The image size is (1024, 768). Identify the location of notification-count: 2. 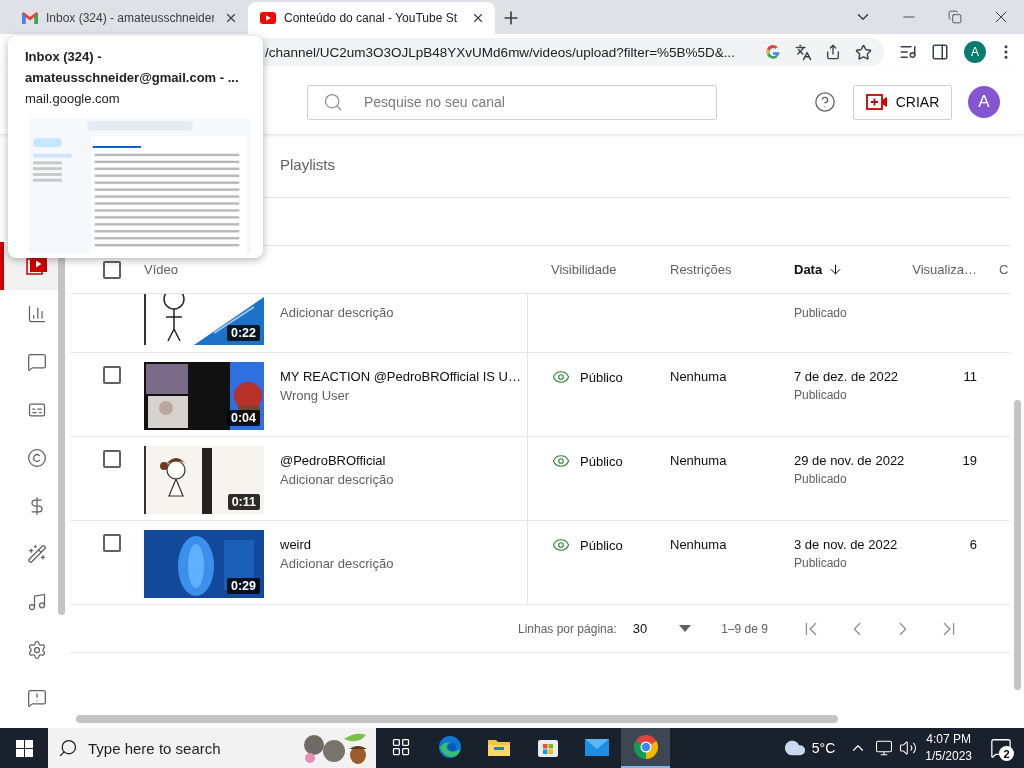
(1006, 753).